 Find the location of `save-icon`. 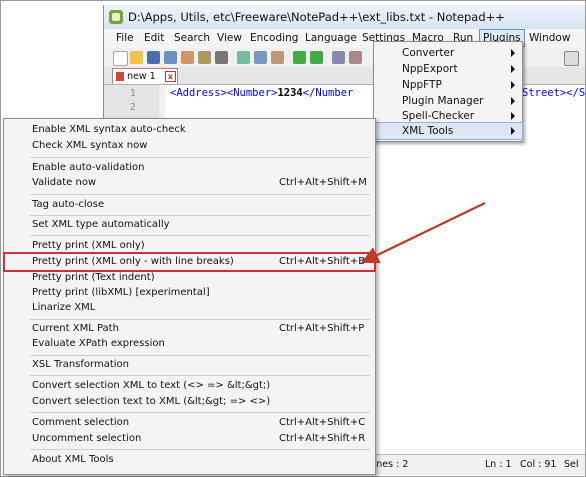

save-icon is located at coordinates (153, 57).